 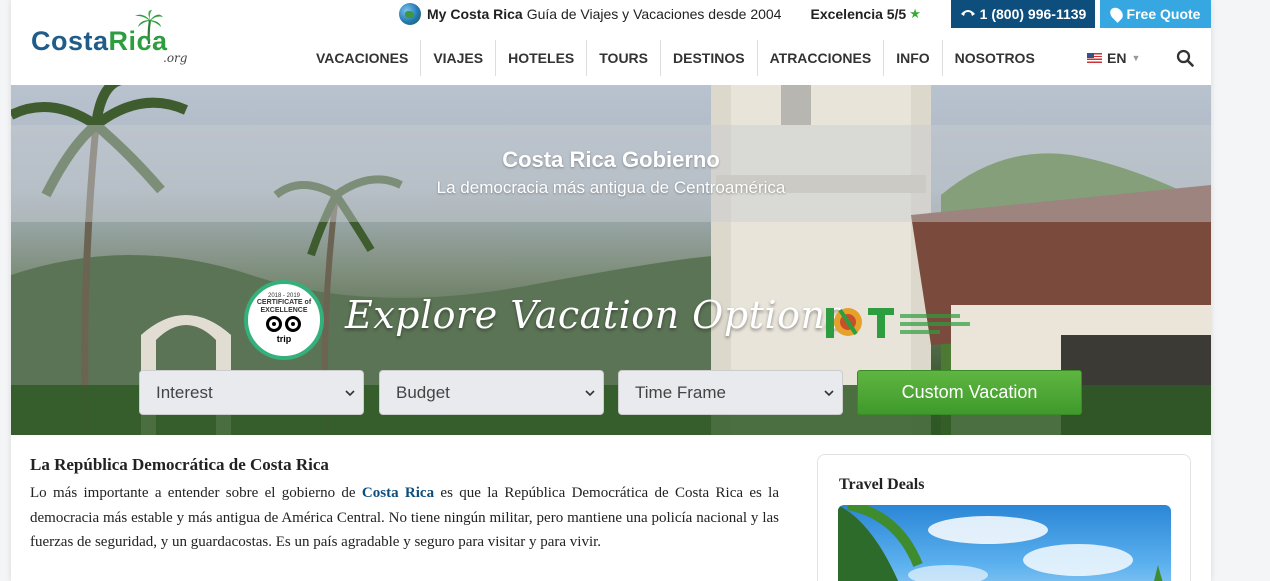 I want to click on us-flag-icon, so click(x=1094, y=58).